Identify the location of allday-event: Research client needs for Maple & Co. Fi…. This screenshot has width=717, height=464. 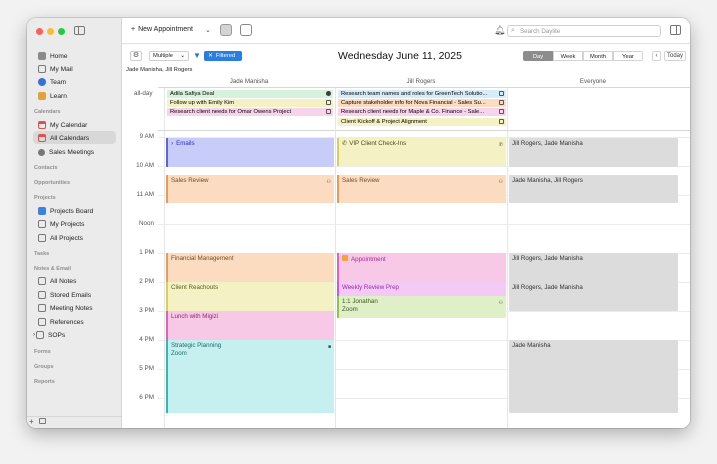
(422, 112).